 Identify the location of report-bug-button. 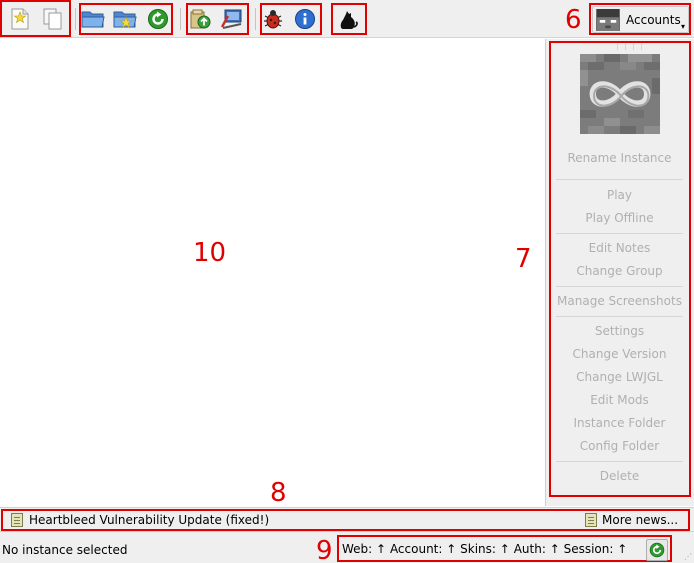
(273, 19).